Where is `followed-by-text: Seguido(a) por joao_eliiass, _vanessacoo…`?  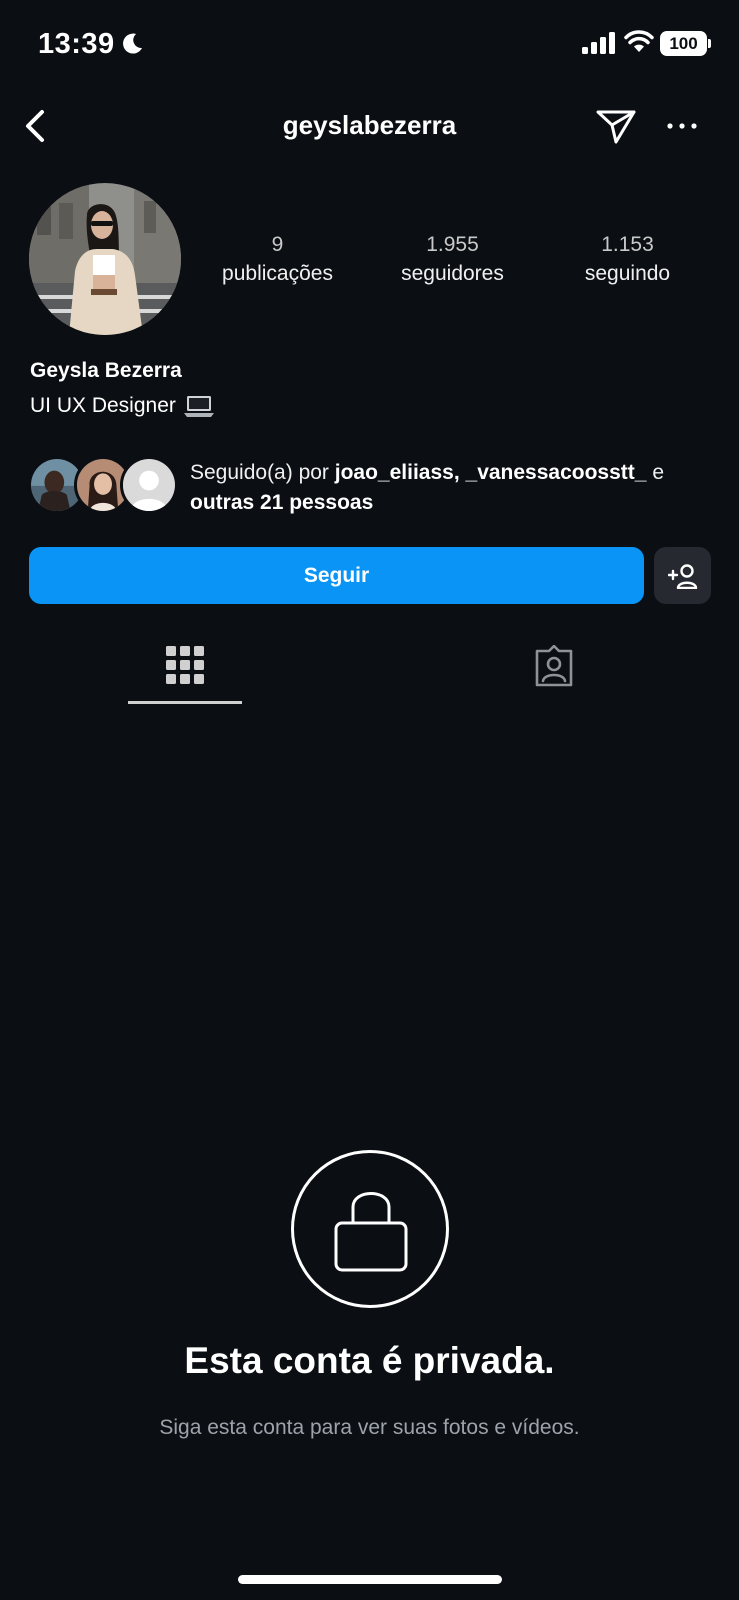 followed-by-text: Seguido(a) por joao_eliiass, _vanessacoo… is located at coordinates (455, 488).